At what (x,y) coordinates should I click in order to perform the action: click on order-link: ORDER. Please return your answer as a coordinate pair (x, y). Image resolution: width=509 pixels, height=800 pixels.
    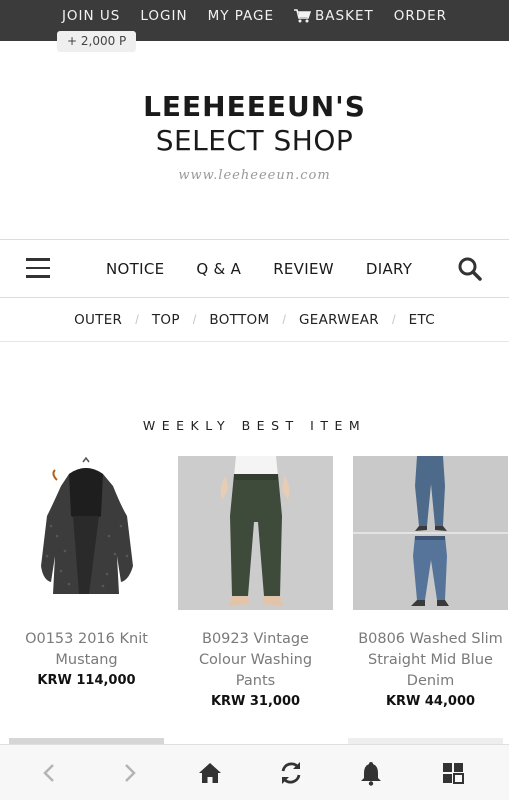
    Looking at the image, I should click on (420, 18).